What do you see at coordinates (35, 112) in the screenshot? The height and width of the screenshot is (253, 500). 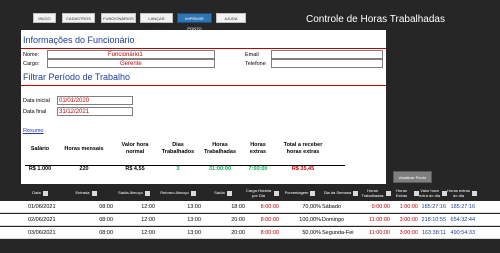 I see `data-final-label: Data final` at bounding box center [35, 112].